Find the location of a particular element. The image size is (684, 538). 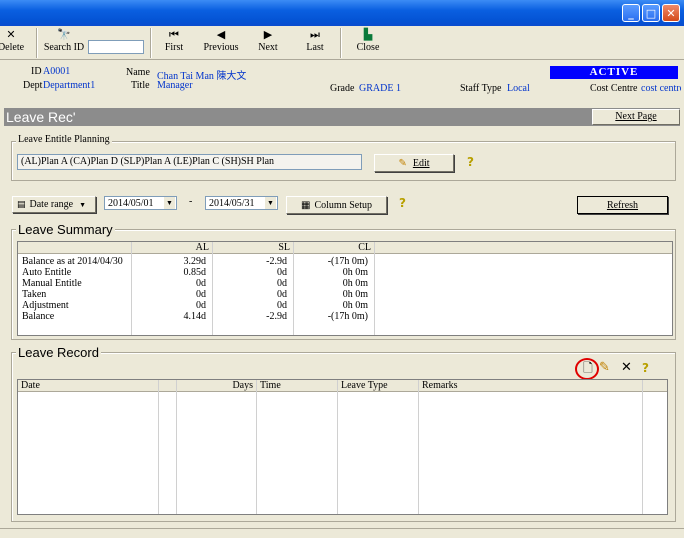

last-button: ⏭ Last is located at coordinates (315, 40).